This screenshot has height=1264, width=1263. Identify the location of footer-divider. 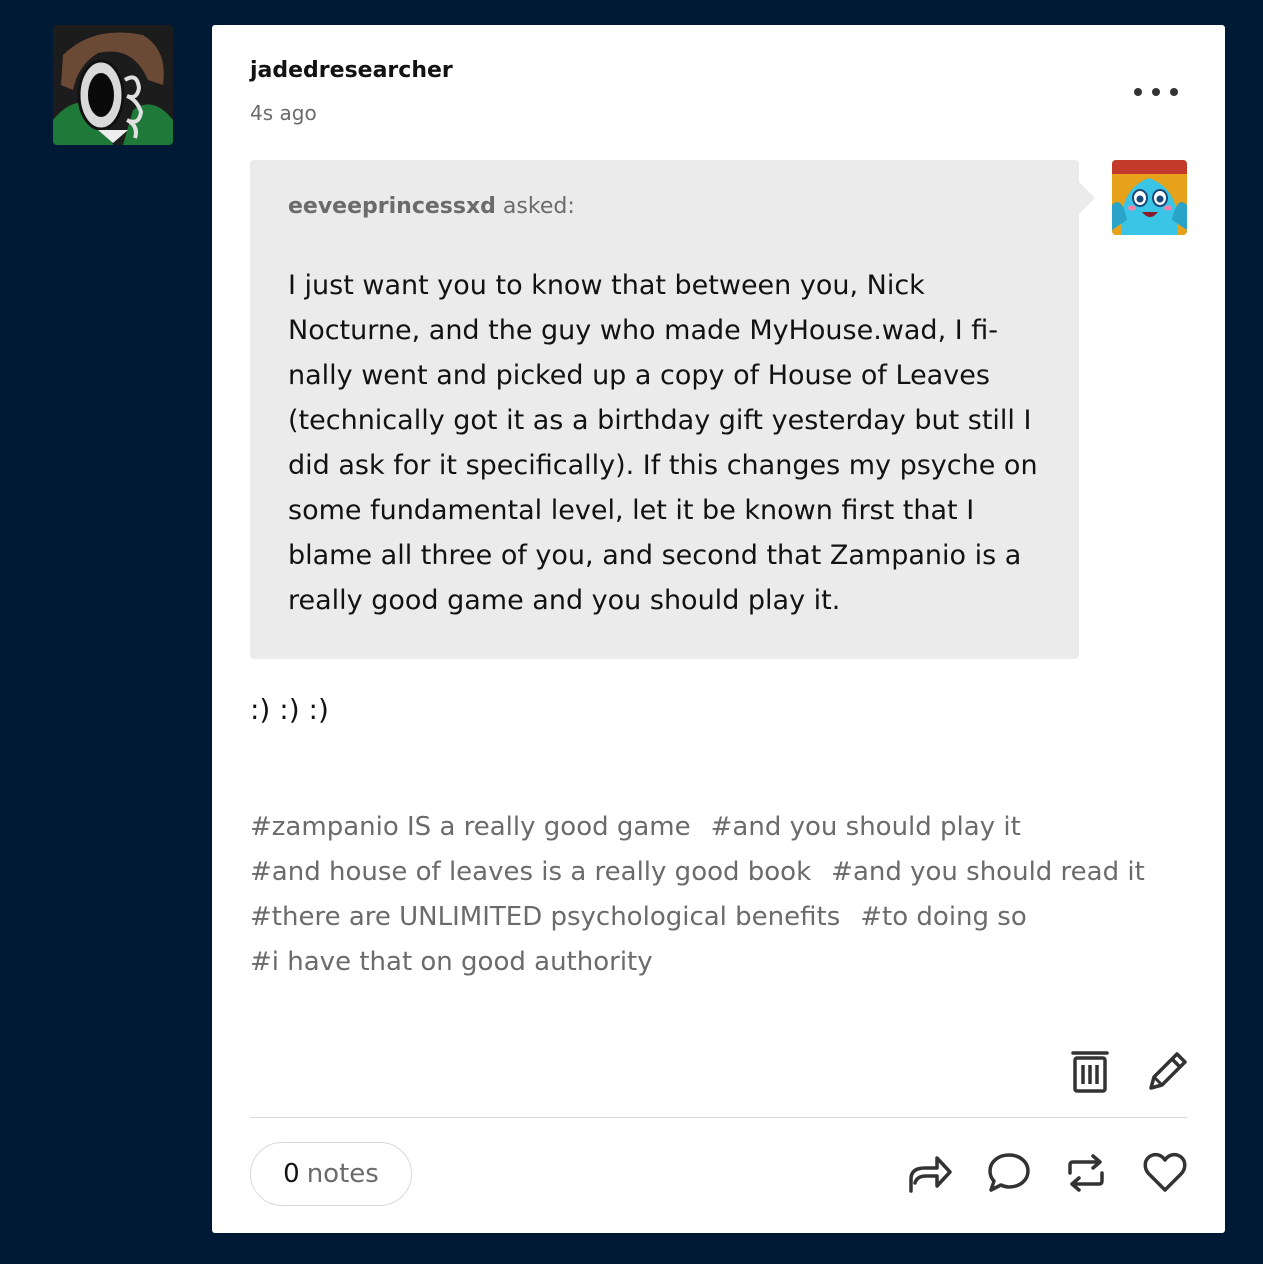
(718, 1117).